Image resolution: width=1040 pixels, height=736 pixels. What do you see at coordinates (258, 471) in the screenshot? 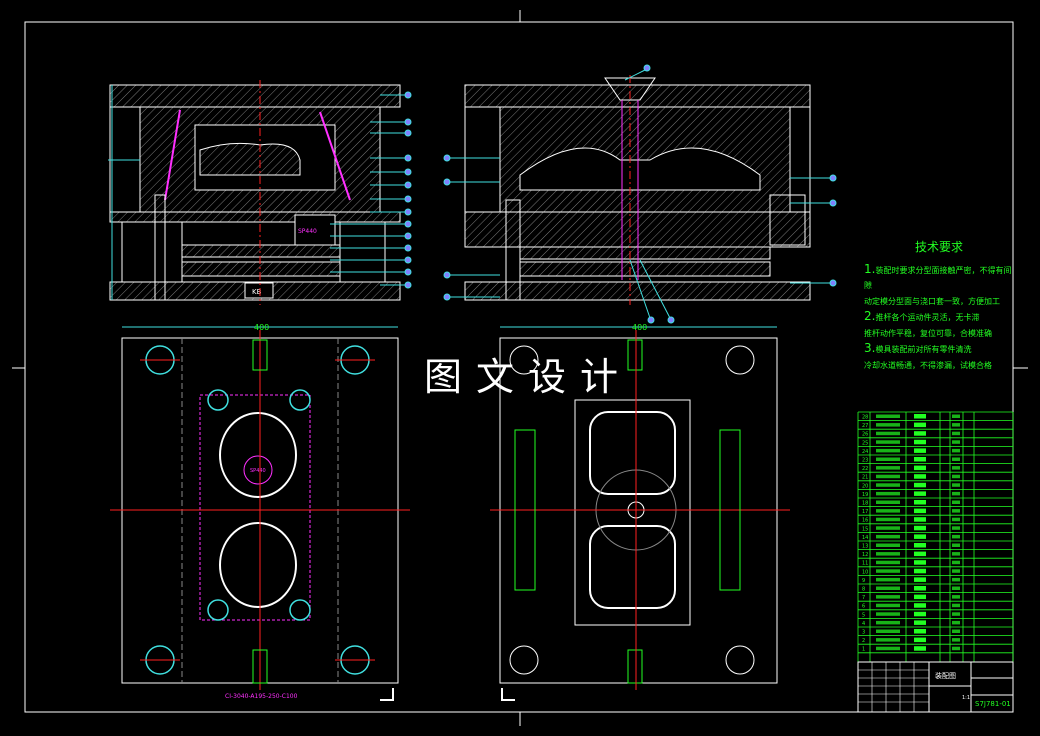
I see `plate-label-2: SP440` at bounding box center [258, 471].